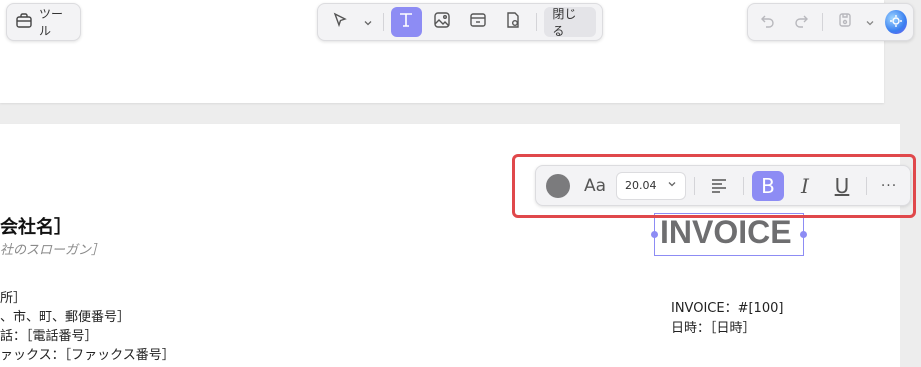  I want to click on align-button, so click(719, 186).